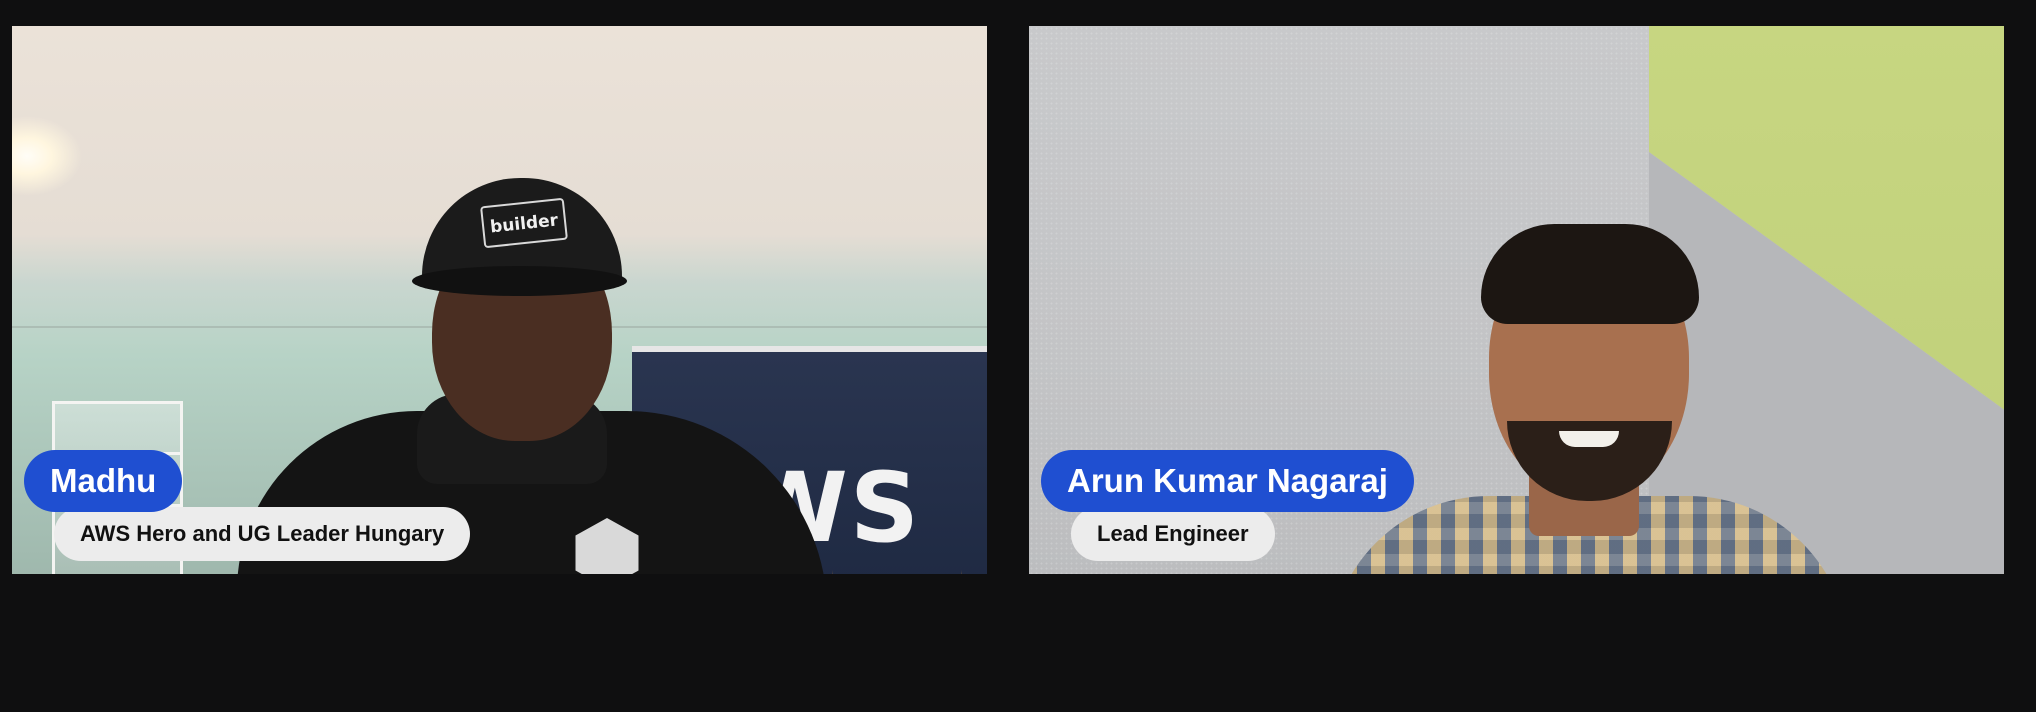 This screenshot has width=2036, height=712. Describe the element at coordinates (103, 481) in the screenshot. I see `participant-name-label: Madhu` at that location.